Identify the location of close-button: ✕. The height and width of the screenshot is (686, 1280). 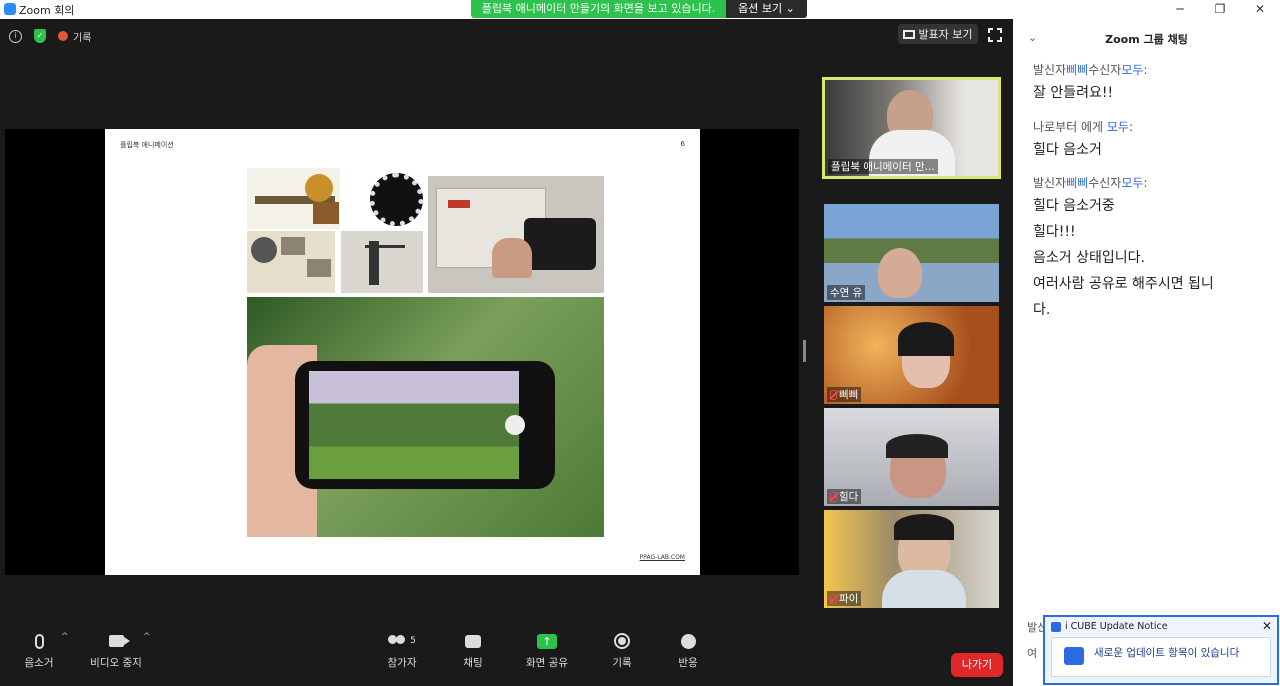
(1260, 9).